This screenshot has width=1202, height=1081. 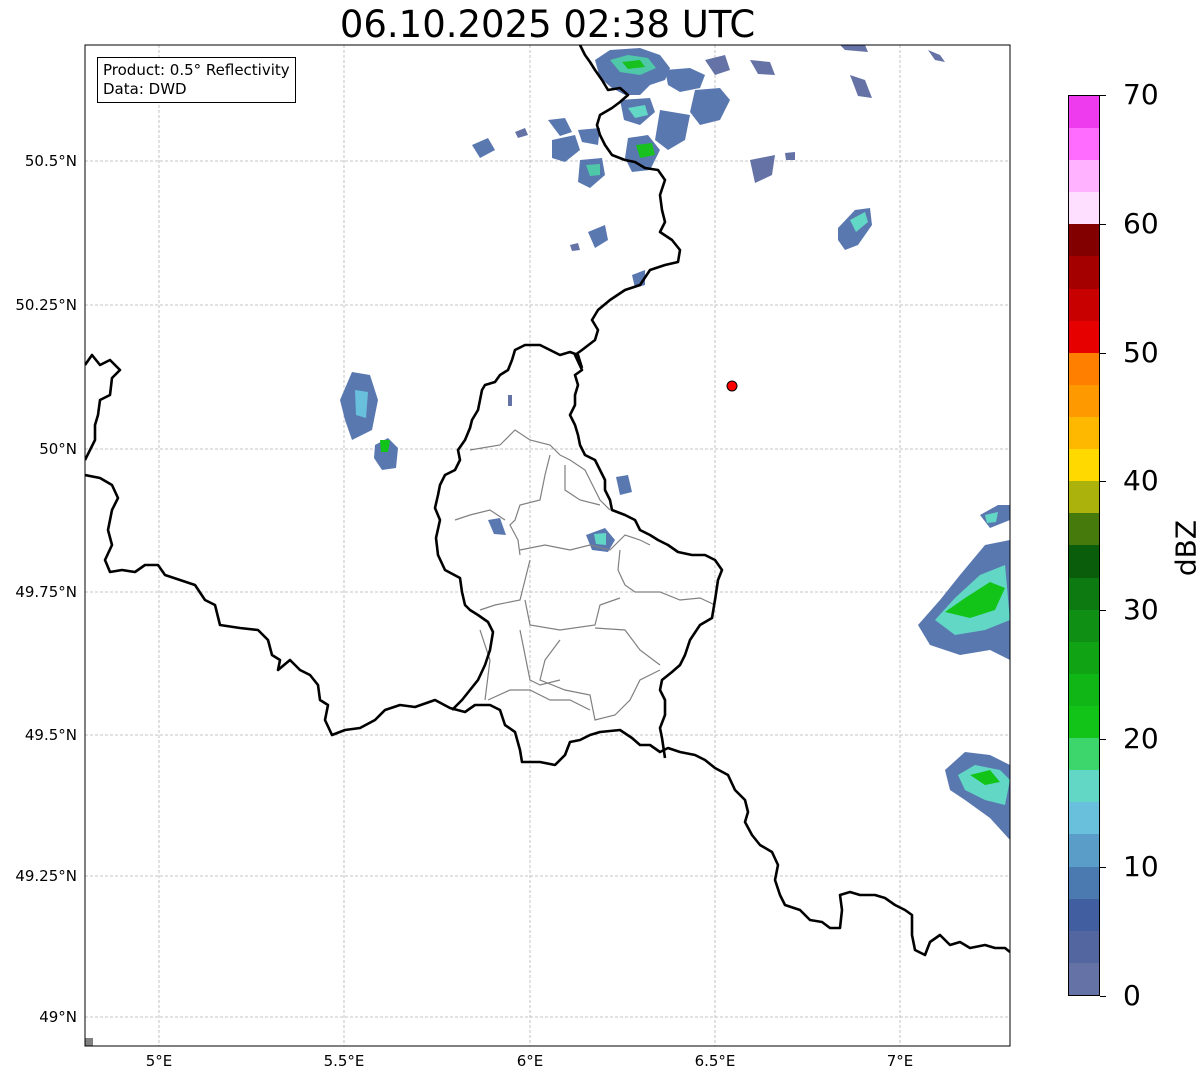 I want to click on colorbar-tick: 0, so click(x=1132, y=995).